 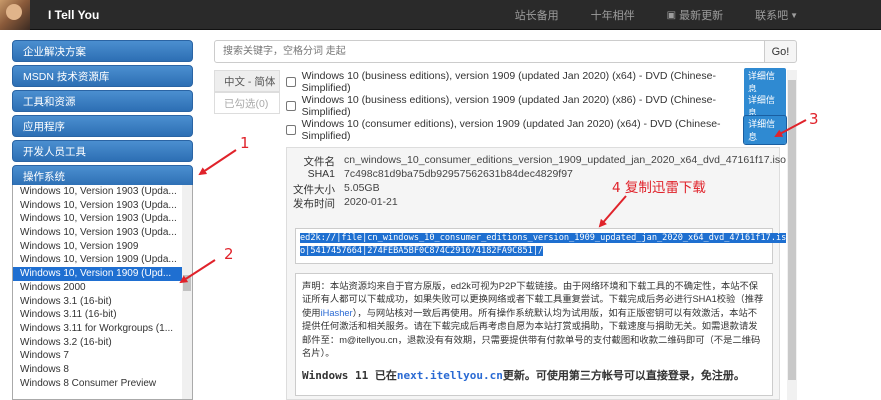 I want to click on annotation-2: 2, so click(x=229, y=254).